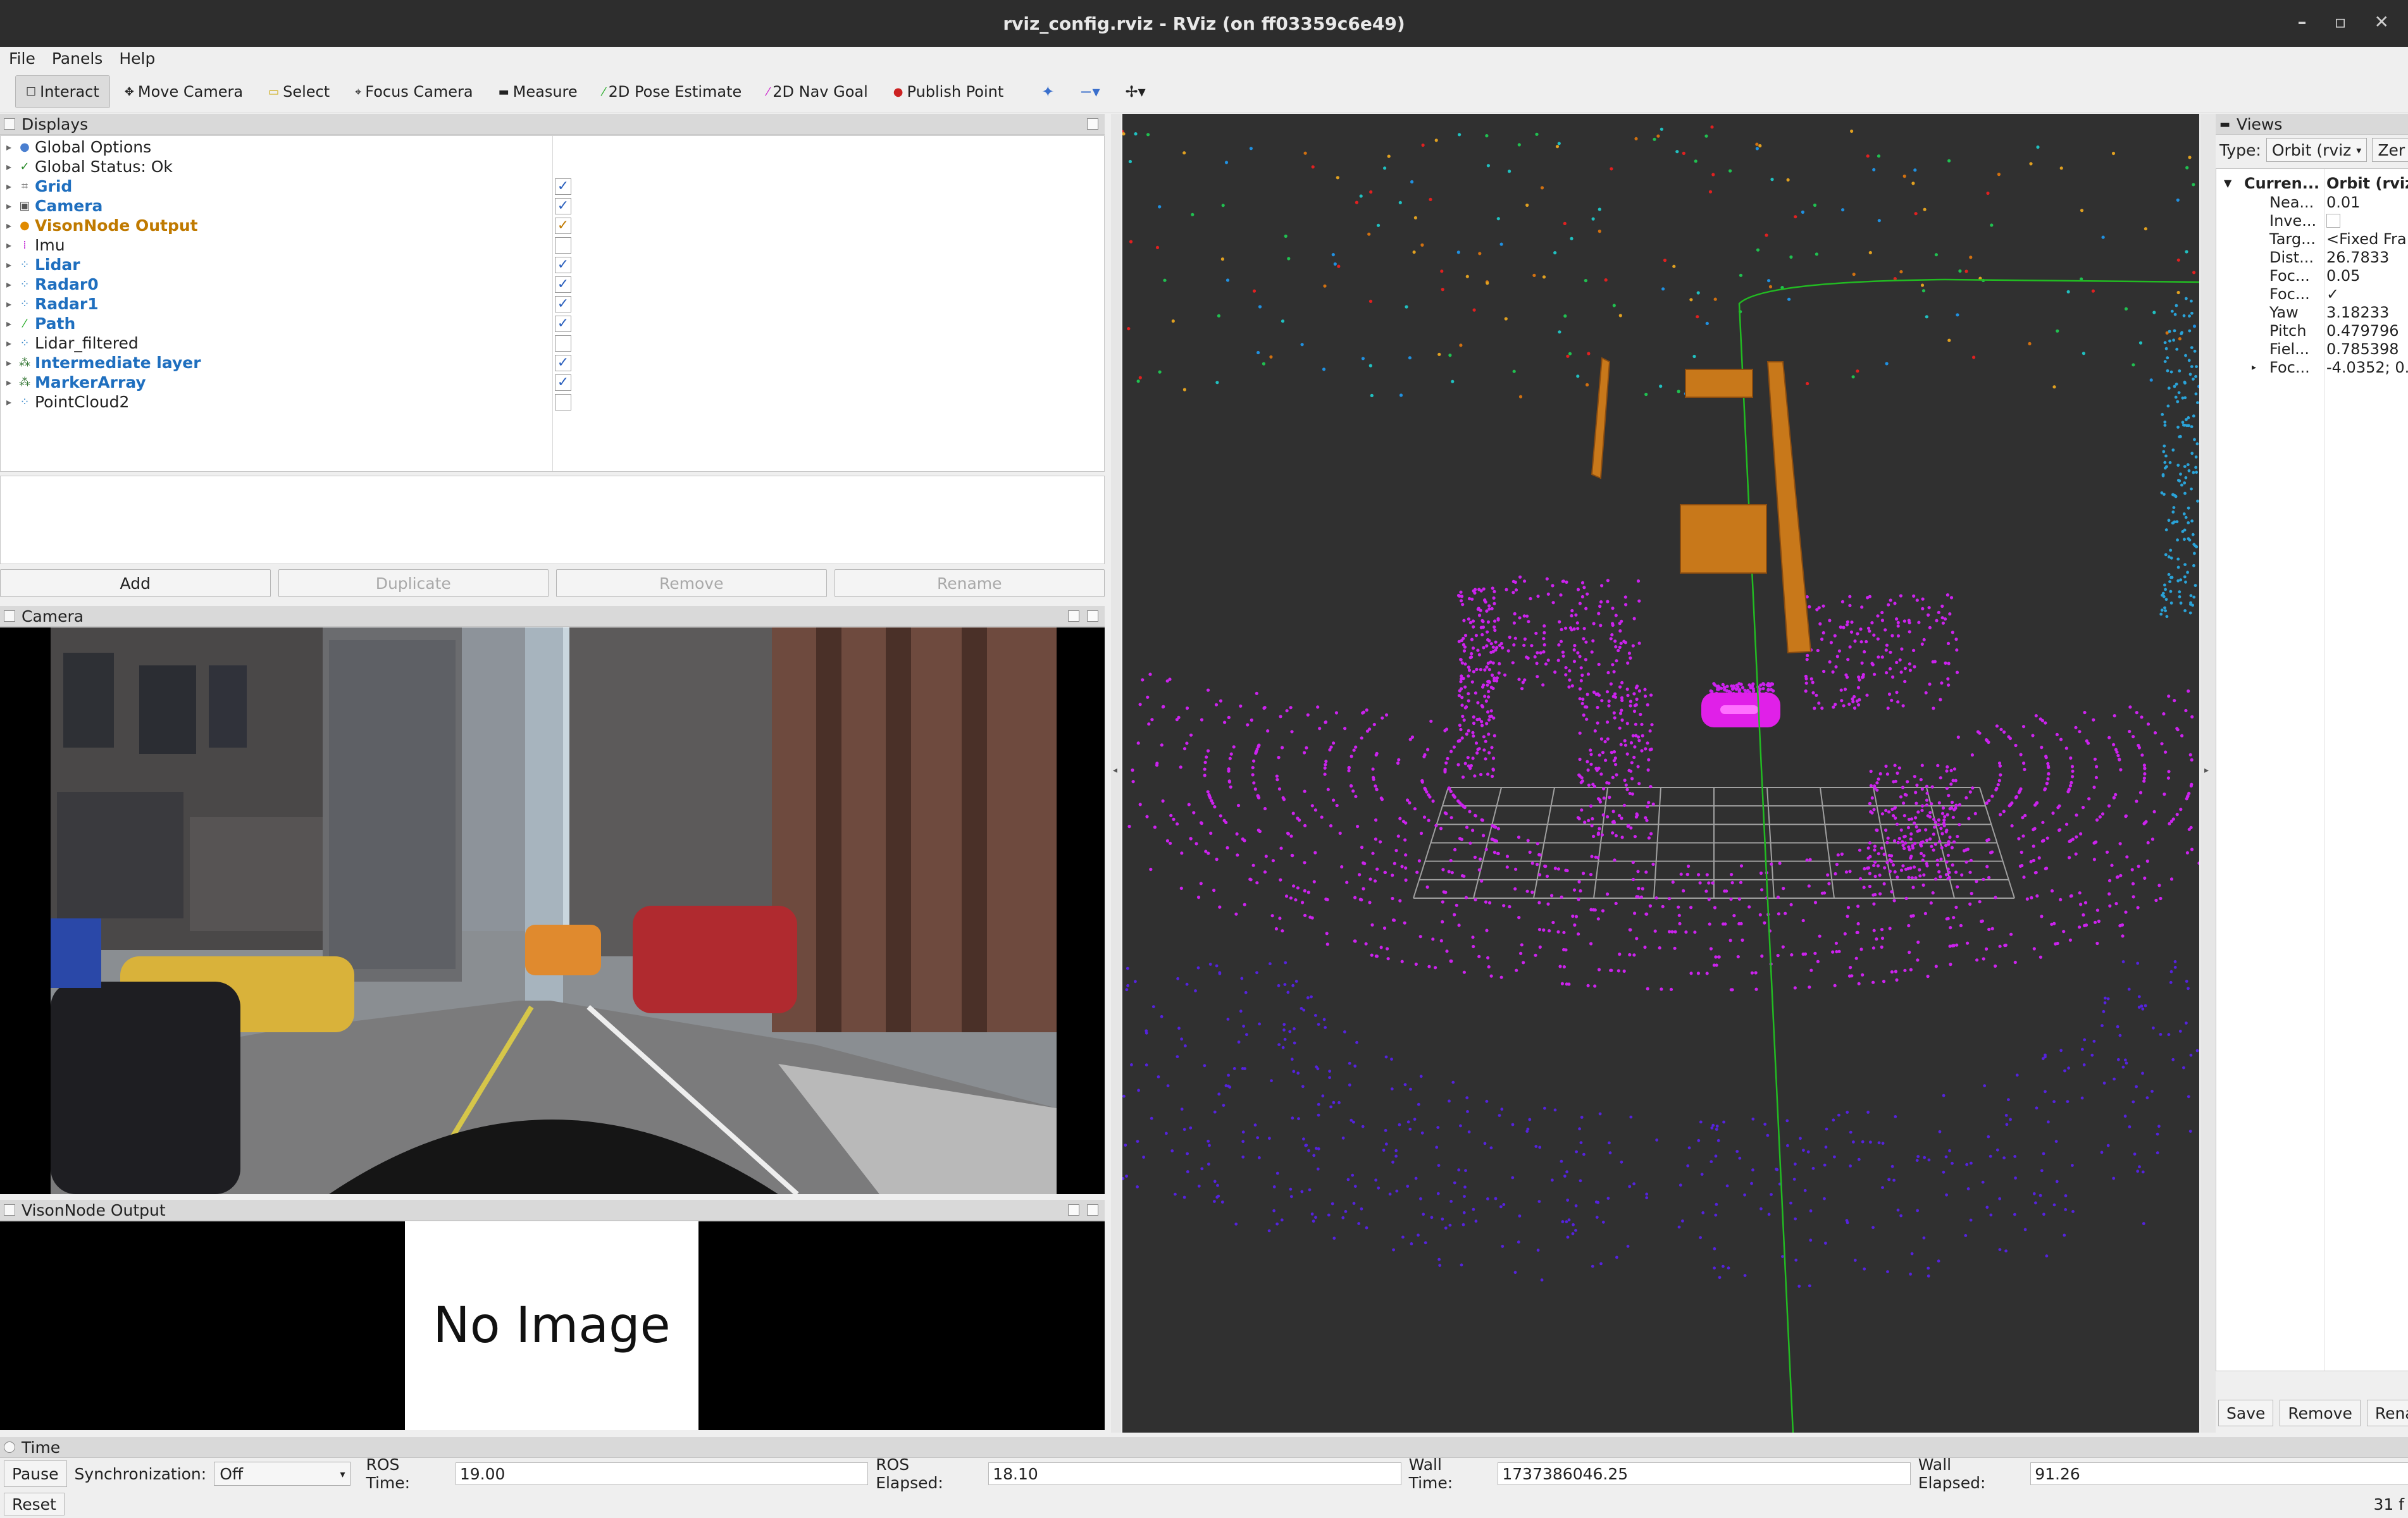 The height and width of the screenshot is (1518, 2408). Describe the element at coordinates (2219, 1473) in the screenshot. I see `wall-elapsed-field: 91.26` at that location.